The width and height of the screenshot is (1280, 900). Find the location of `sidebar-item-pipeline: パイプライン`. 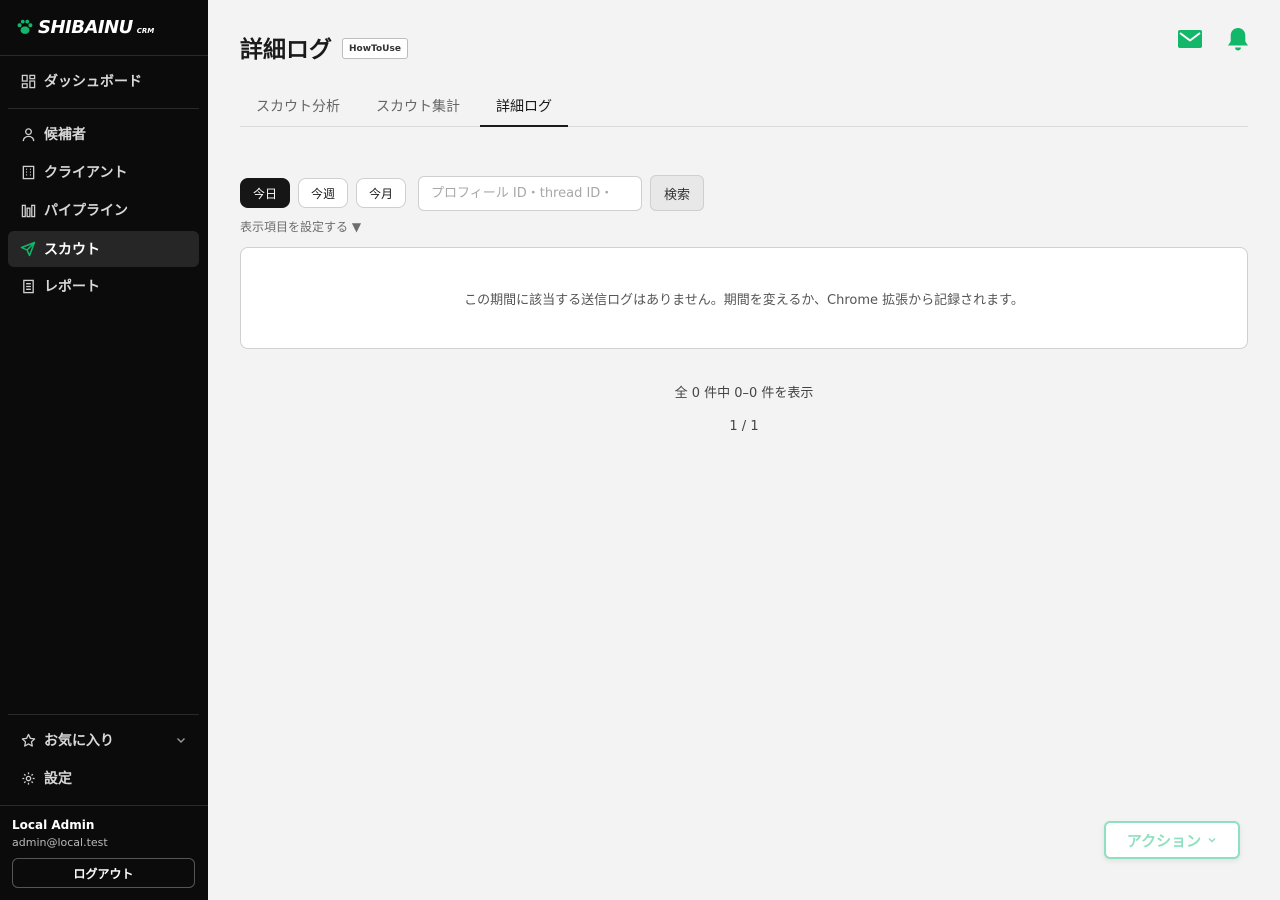

sidebar-item-pipeline: パイプライン is located at coordinates (103, 210).